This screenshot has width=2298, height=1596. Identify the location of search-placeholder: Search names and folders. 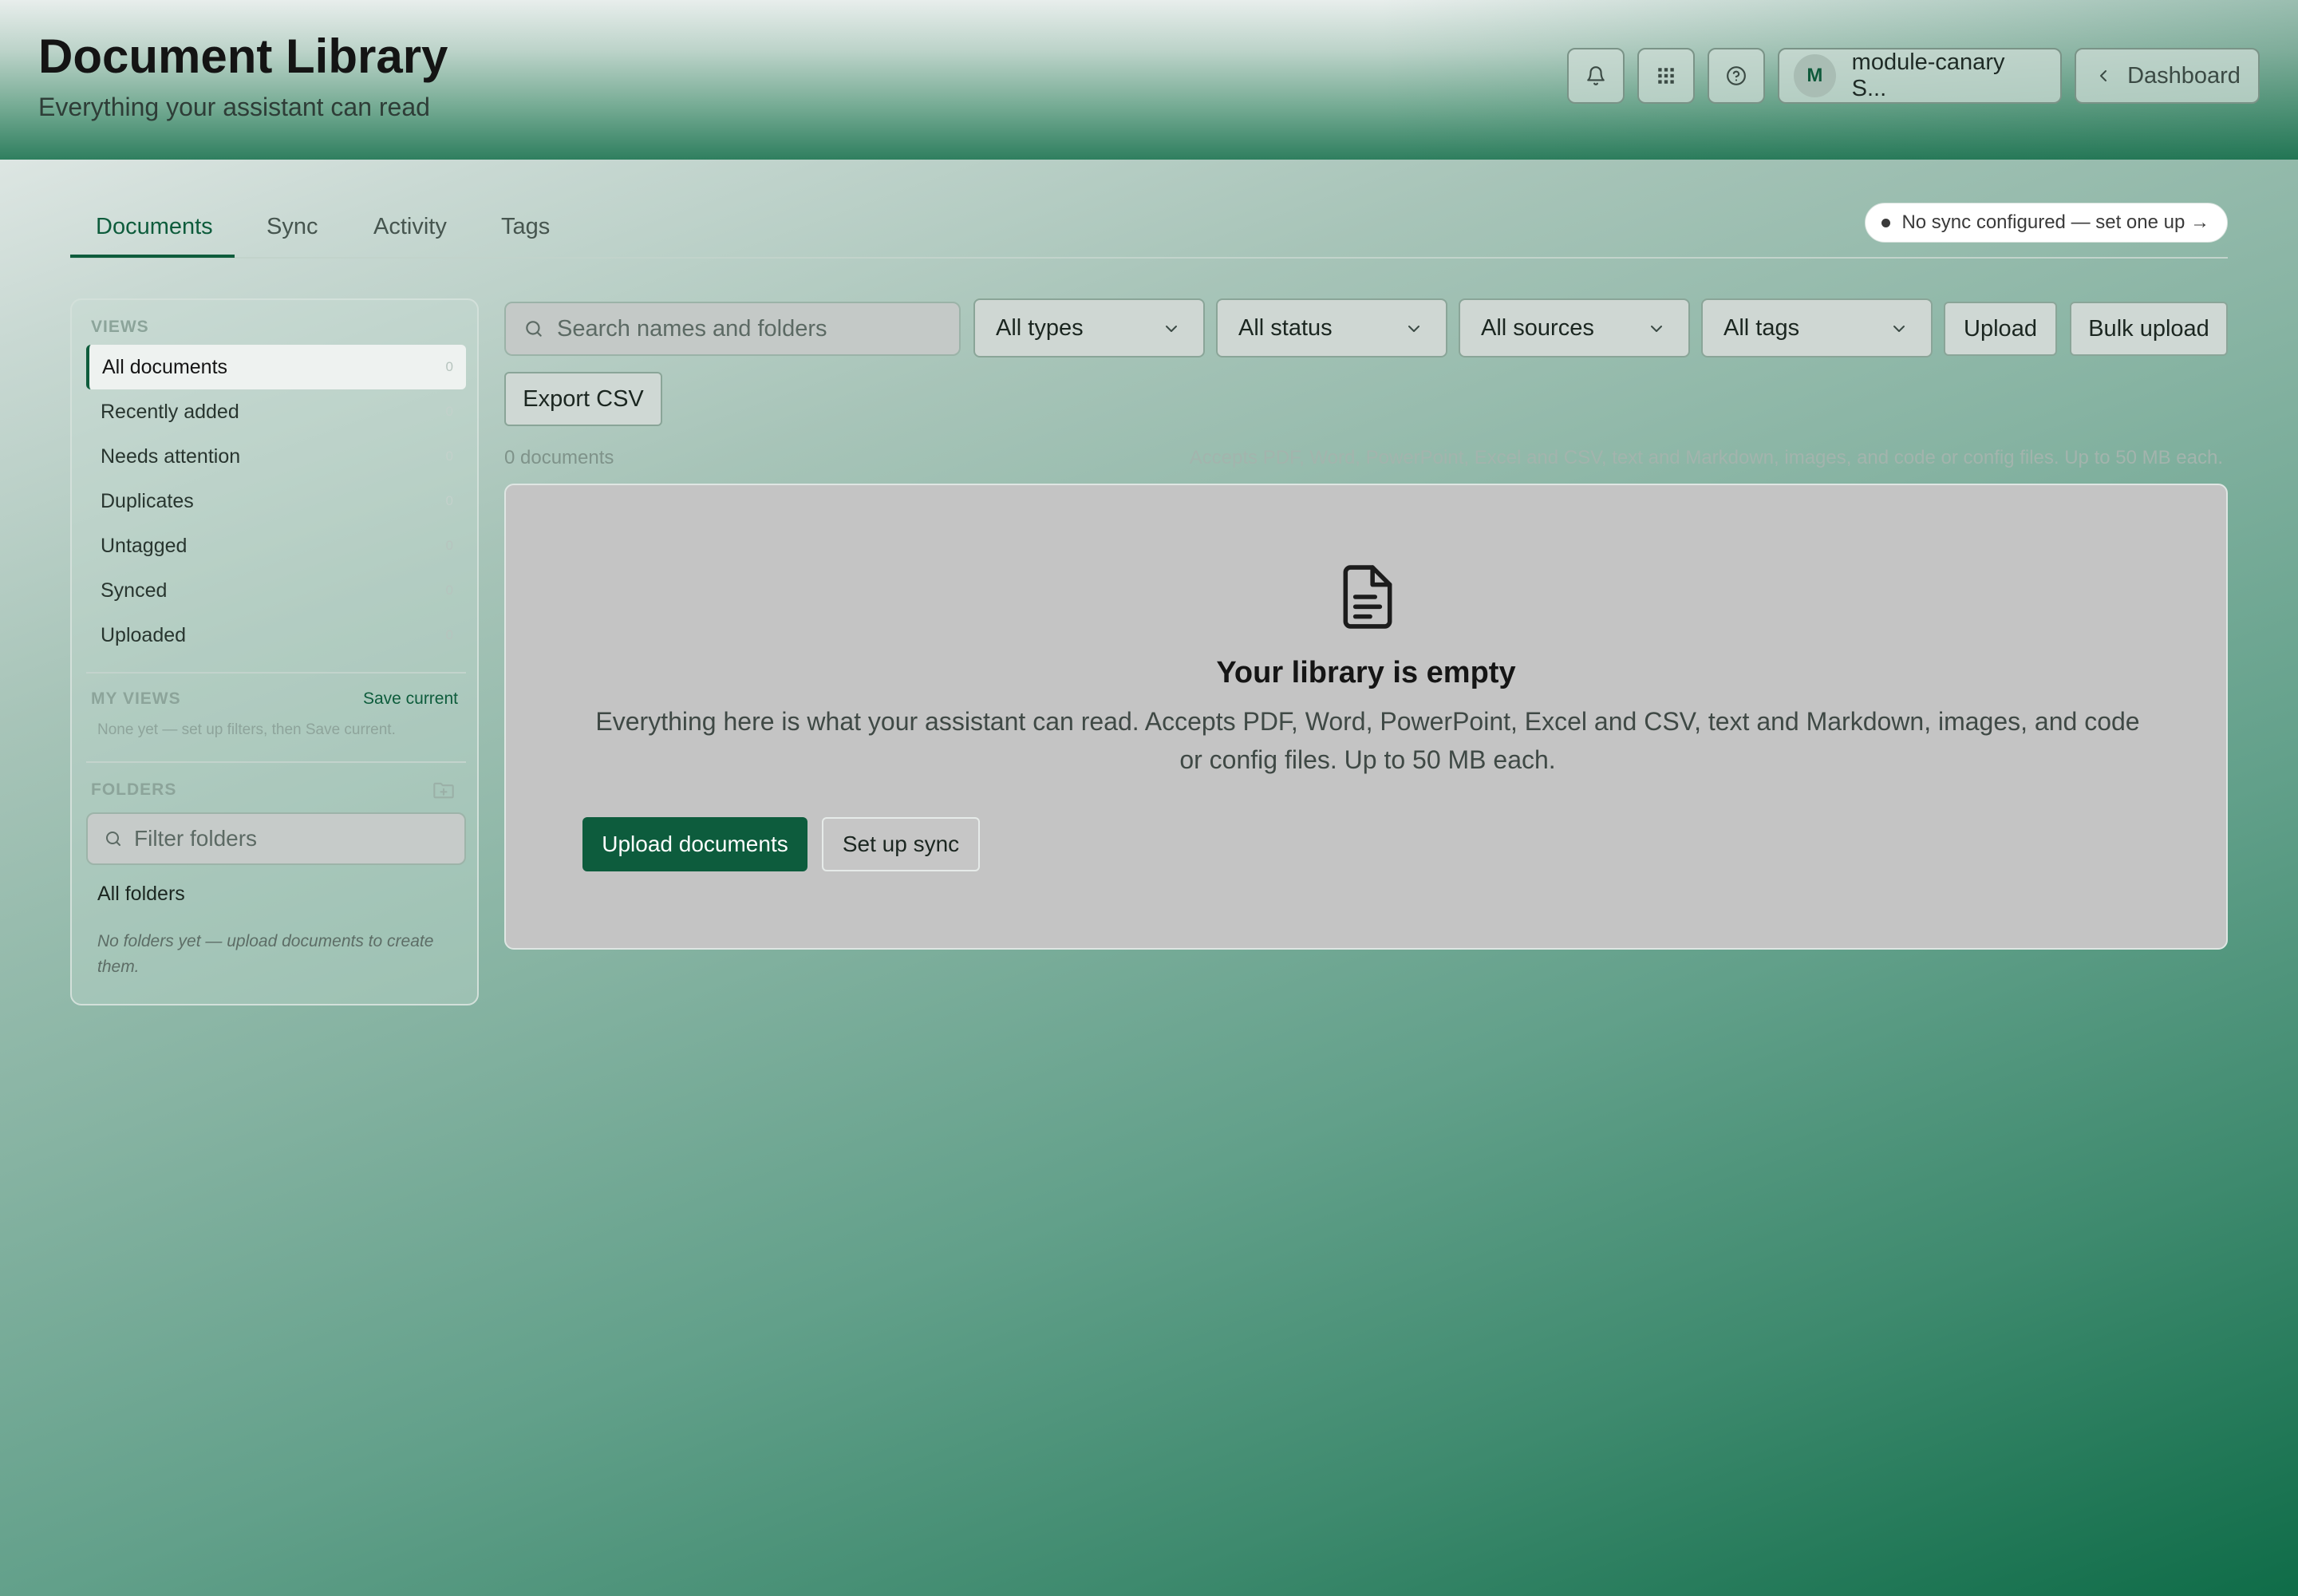
(692, 328).